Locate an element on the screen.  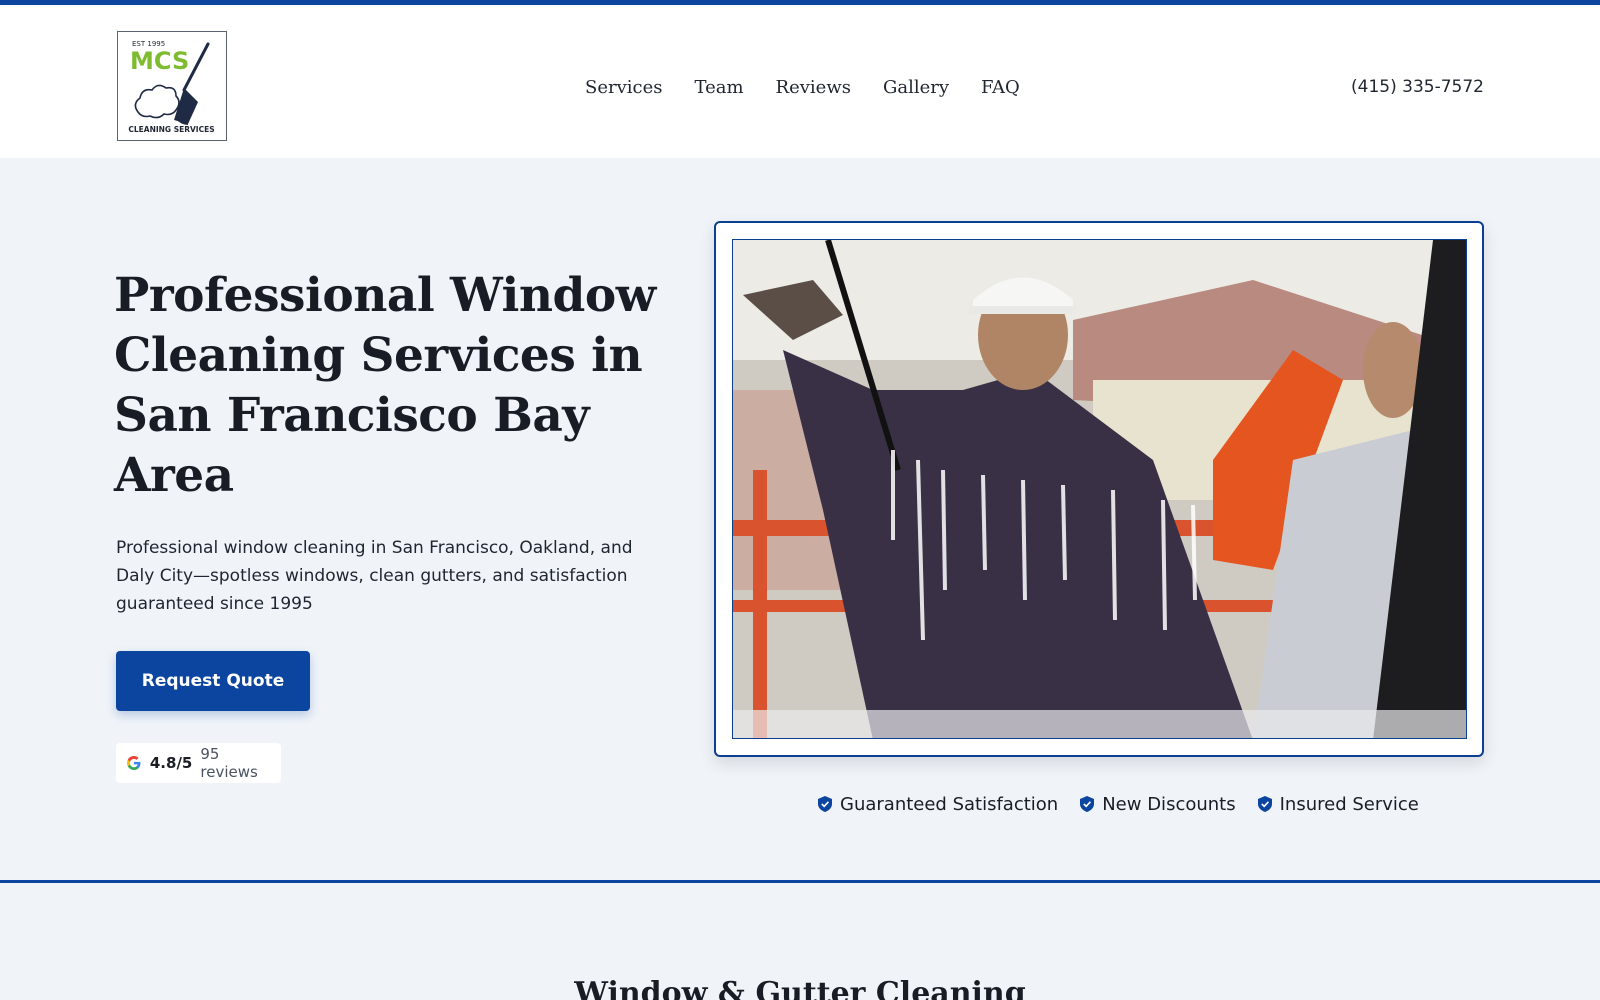
nav-link-faq: FAQ is located at coordinates (1000, 87).